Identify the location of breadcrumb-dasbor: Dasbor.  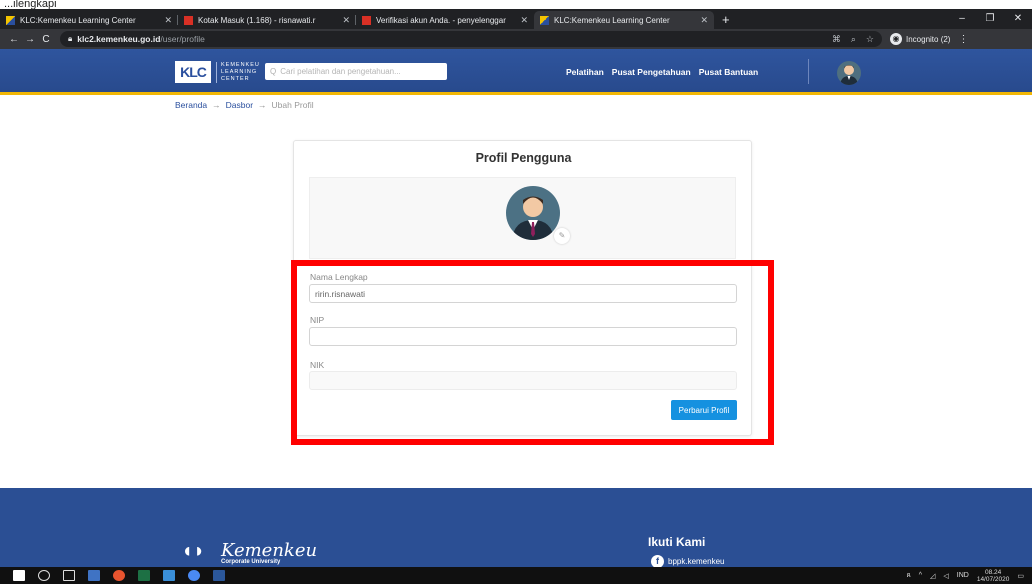
(239, 105).